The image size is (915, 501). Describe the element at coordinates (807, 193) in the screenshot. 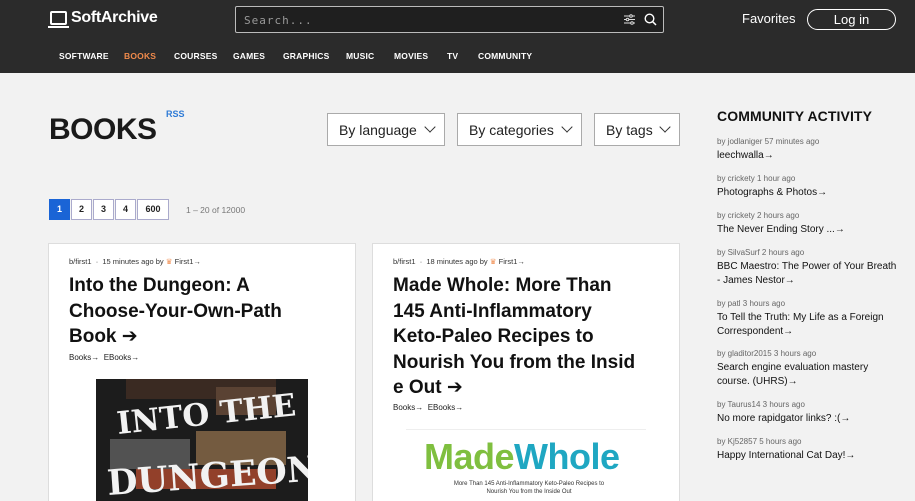

I see `activity-link: Photographs & Photos→` at that location.